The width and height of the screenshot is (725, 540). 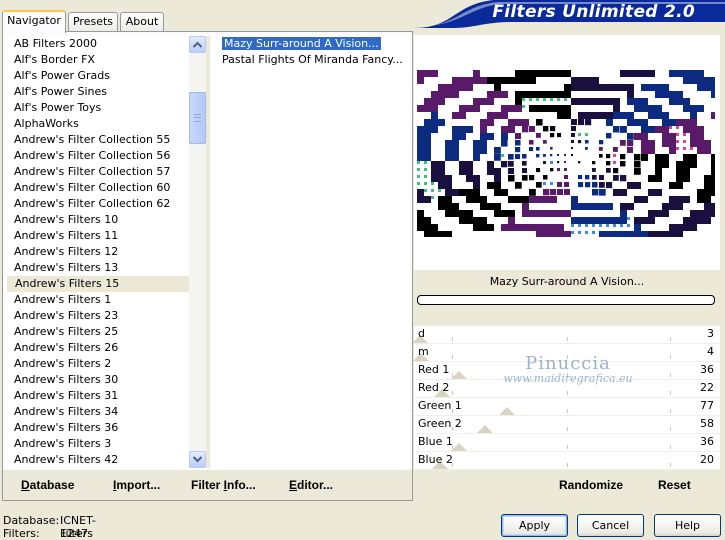 What do you see at coordinates (434, 369) in the screenshot?
I see `param-name: Red 1` at bounding box center [434, 369].